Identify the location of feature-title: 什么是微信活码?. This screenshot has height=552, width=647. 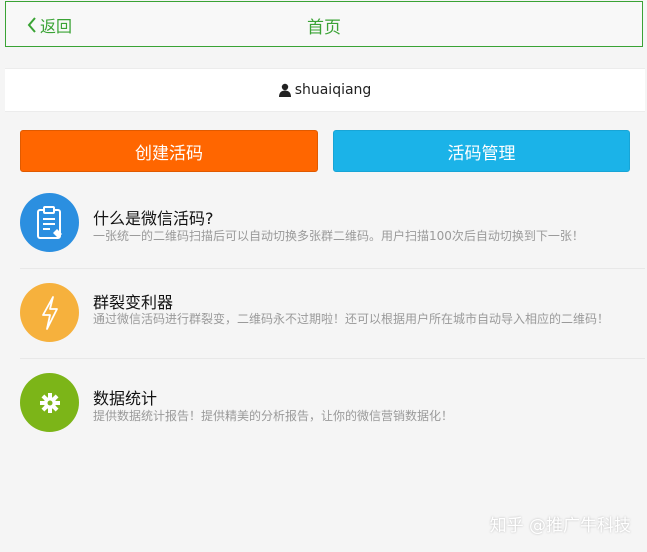
(153, 218).